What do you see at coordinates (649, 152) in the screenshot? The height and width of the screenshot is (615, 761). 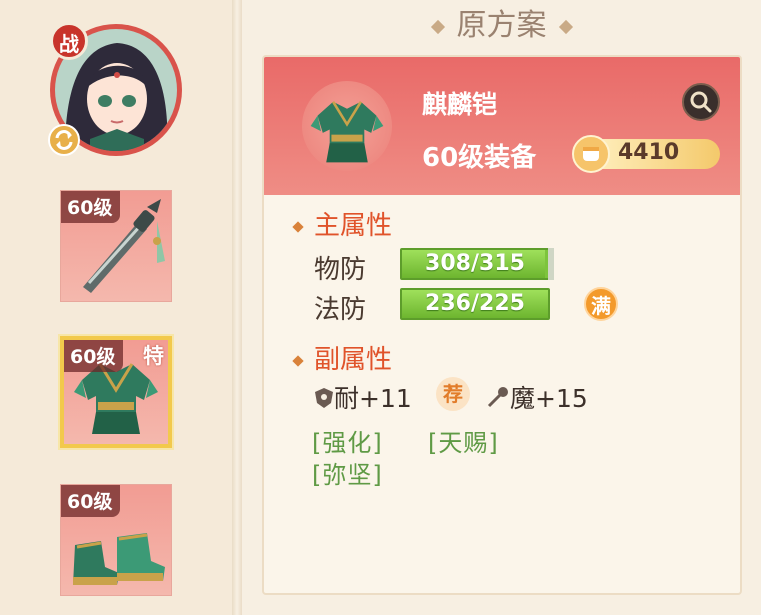 I see `power-value: 4410` at bounding box center [649, 152].